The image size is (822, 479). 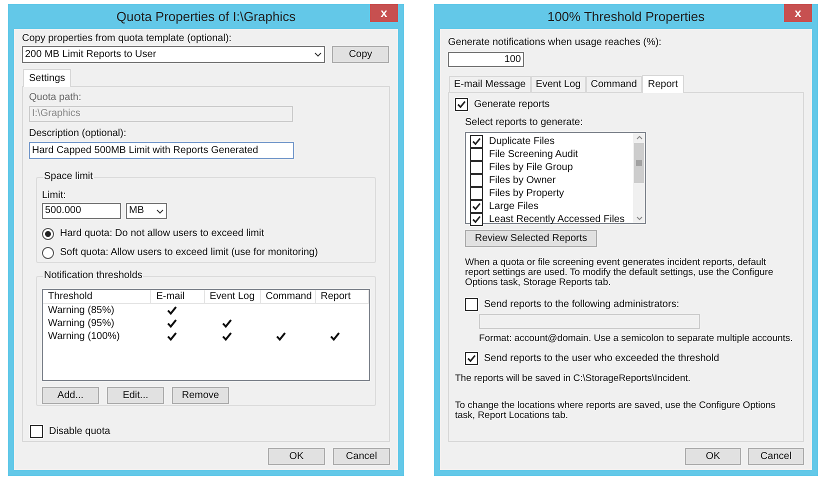 What do you see at coordinates (81, 310) in the screenshot?
I see `table-cell-text: Warning (85%)` at bounding box center [81, 310].